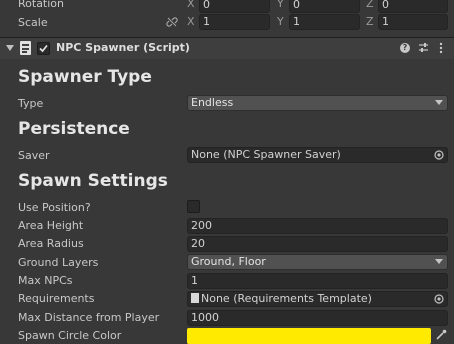  Describe the element at coordinates (309, 336) in the screenshot. I see `spawn-circle-color-swatch` at that location.